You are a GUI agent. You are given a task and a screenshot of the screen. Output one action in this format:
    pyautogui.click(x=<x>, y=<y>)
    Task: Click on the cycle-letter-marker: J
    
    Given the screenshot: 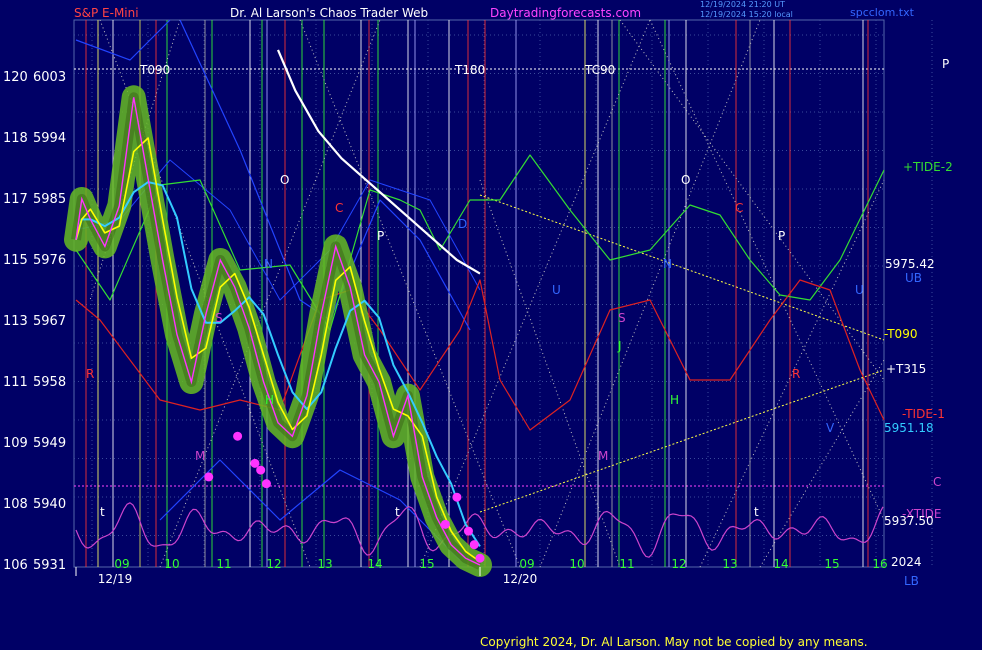 What is the action you would take?
    pyautogui.click(x=619, y=346)
    